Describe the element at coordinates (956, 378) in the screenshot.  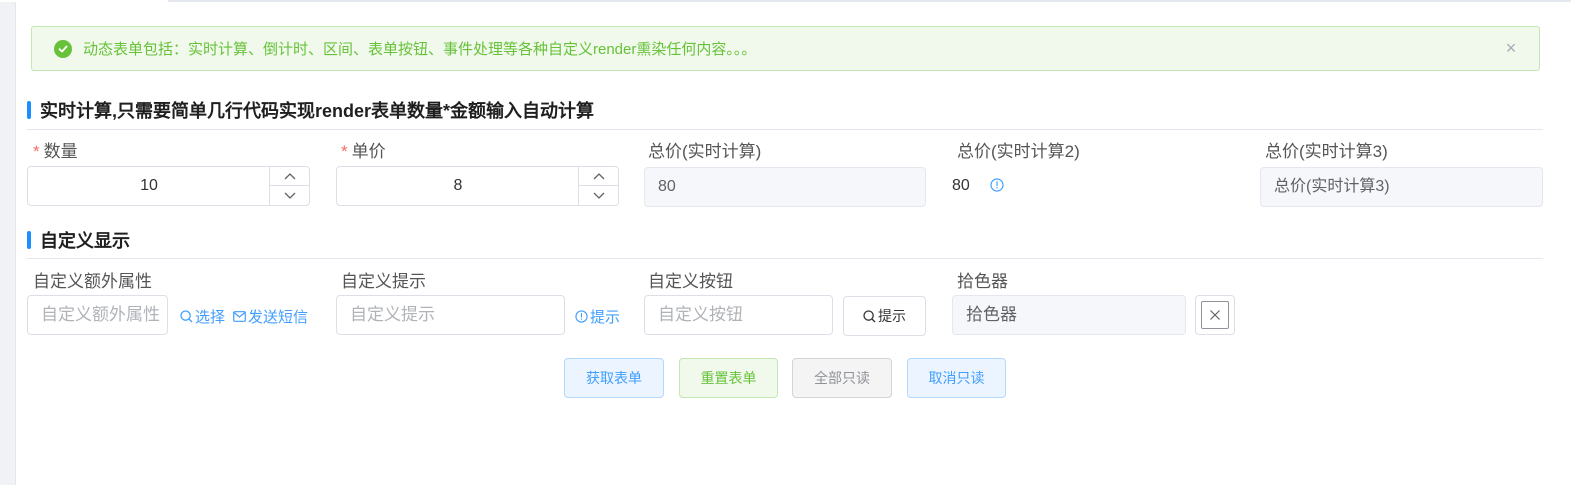
I see `cancel-readonly-button: 取消只读` at that location.